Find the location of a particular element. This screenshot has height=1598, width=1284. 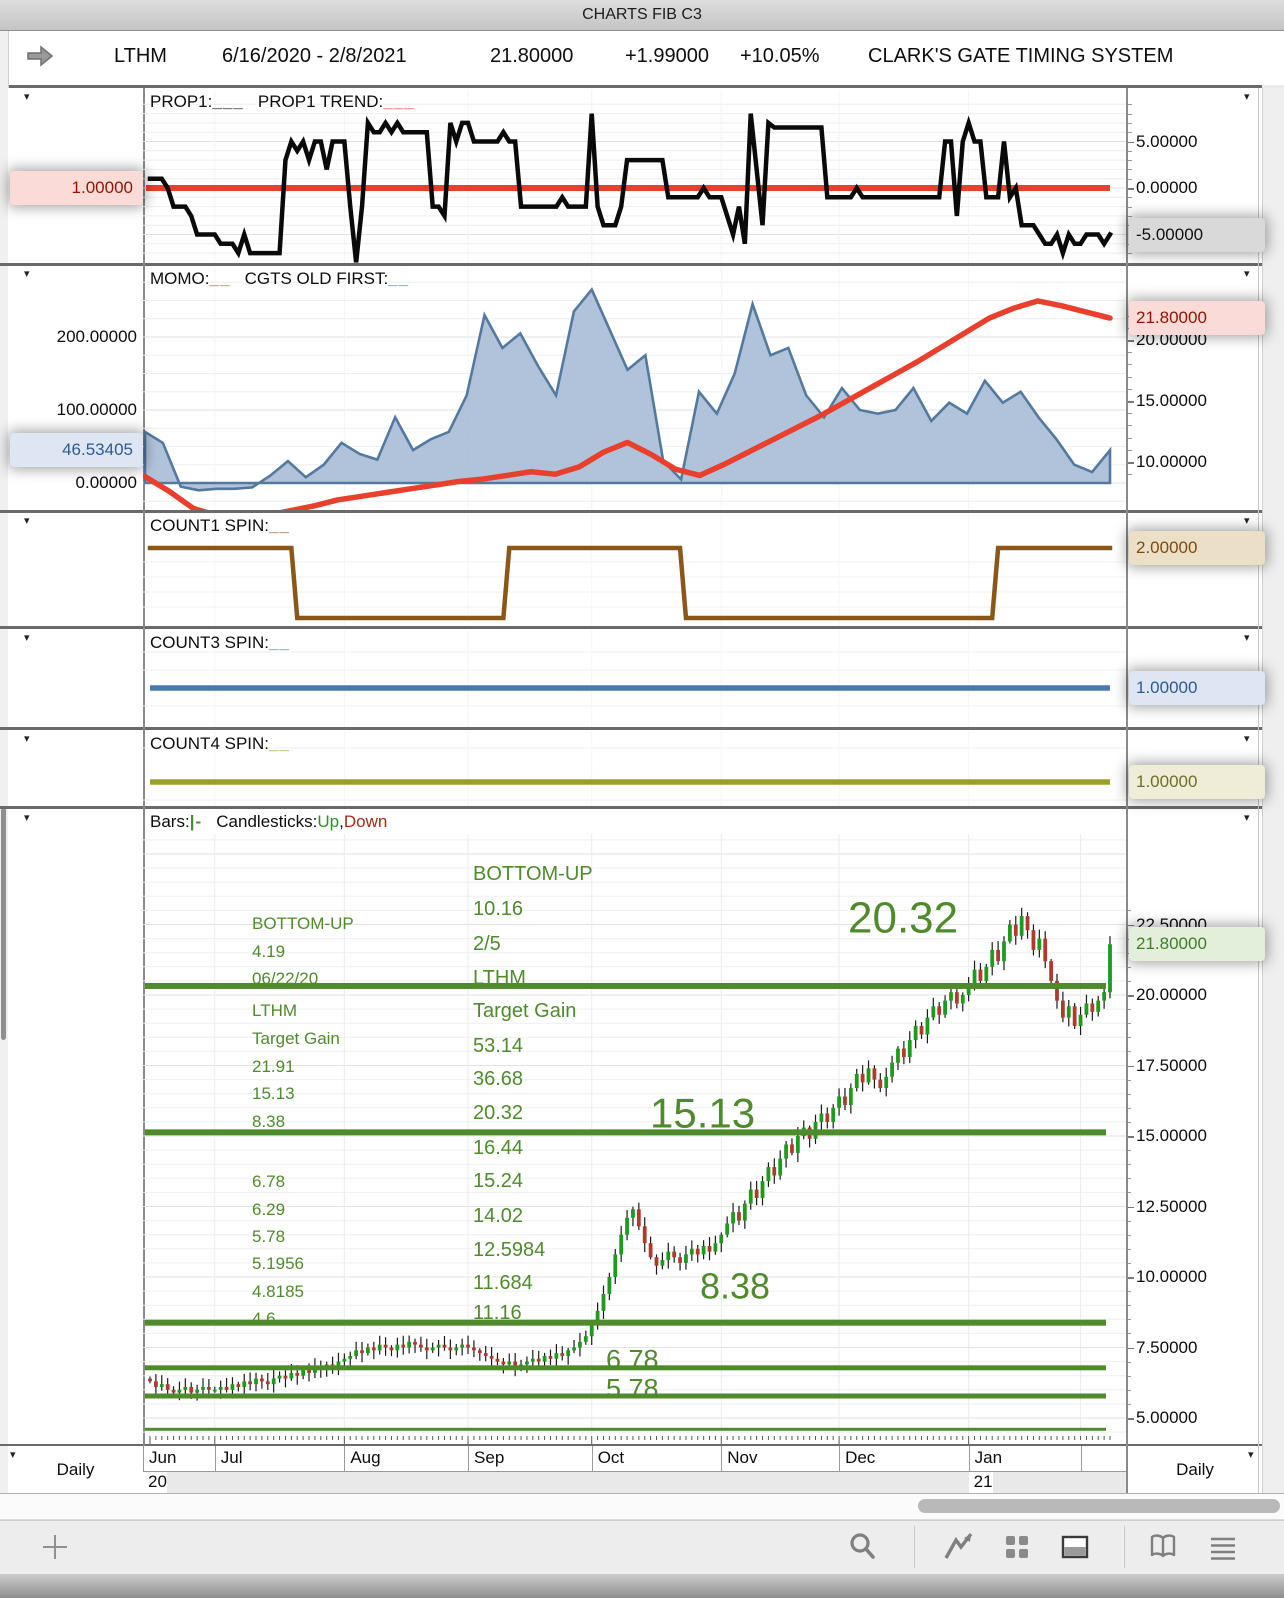

interval-right-dropdown-icon: ▾ is located at coordinates (1251, 1455).